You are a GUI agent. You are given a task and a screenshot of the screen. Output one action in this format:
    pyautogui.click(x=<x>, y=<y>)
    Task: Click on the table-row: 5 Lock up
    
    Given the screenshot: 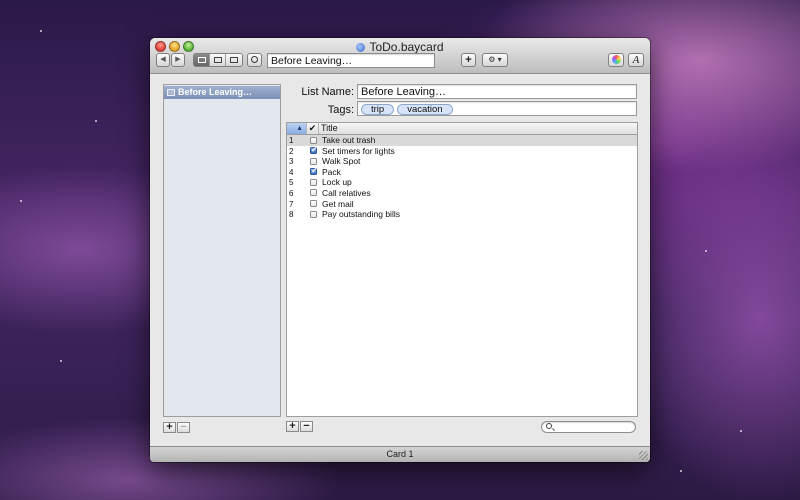 What is the action you would take?
    pyautogui.click(x=462, y=182)
    